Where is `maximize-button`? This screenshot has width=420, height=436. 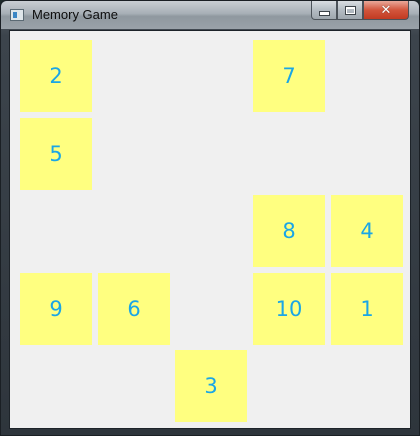 maximize-button is located at coordinates (350, 10).